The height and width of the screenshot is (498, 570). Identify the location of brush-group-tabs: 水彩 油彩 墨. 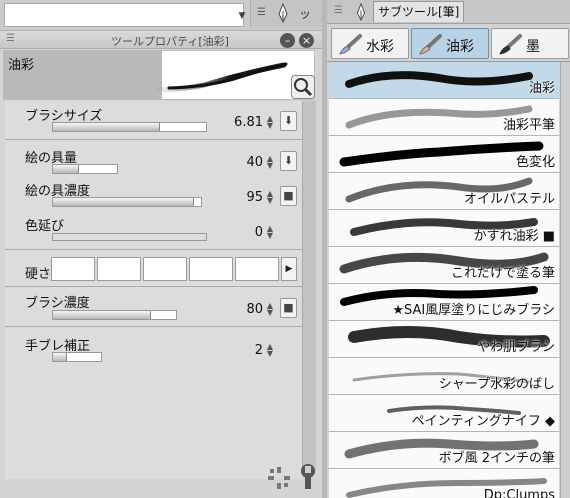
(449, 43).